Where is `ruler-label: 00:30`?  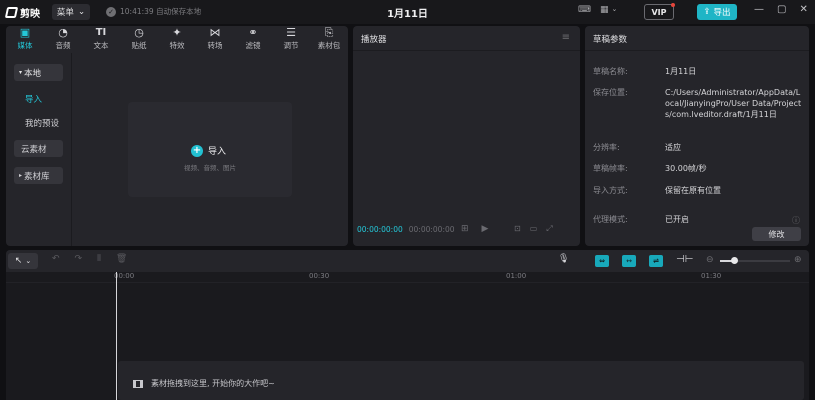
ruler-label: 00:30 is located at coordinates (319, 276).